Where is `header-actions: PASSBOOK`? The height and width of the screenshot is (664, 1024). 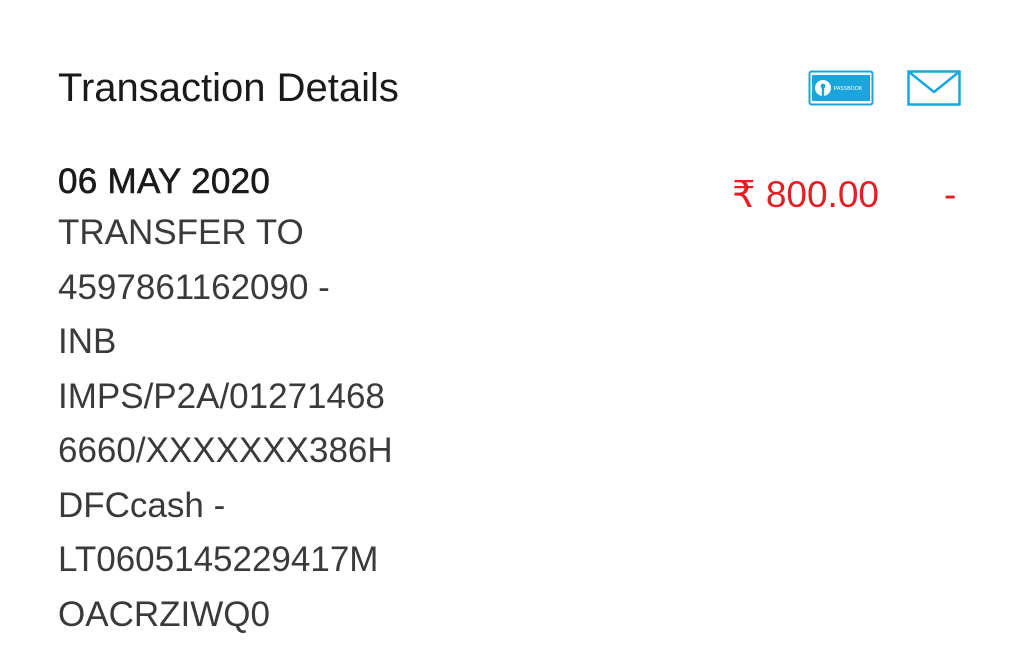 header-actions: PASSBOOK is located at coordinates (886, 88).